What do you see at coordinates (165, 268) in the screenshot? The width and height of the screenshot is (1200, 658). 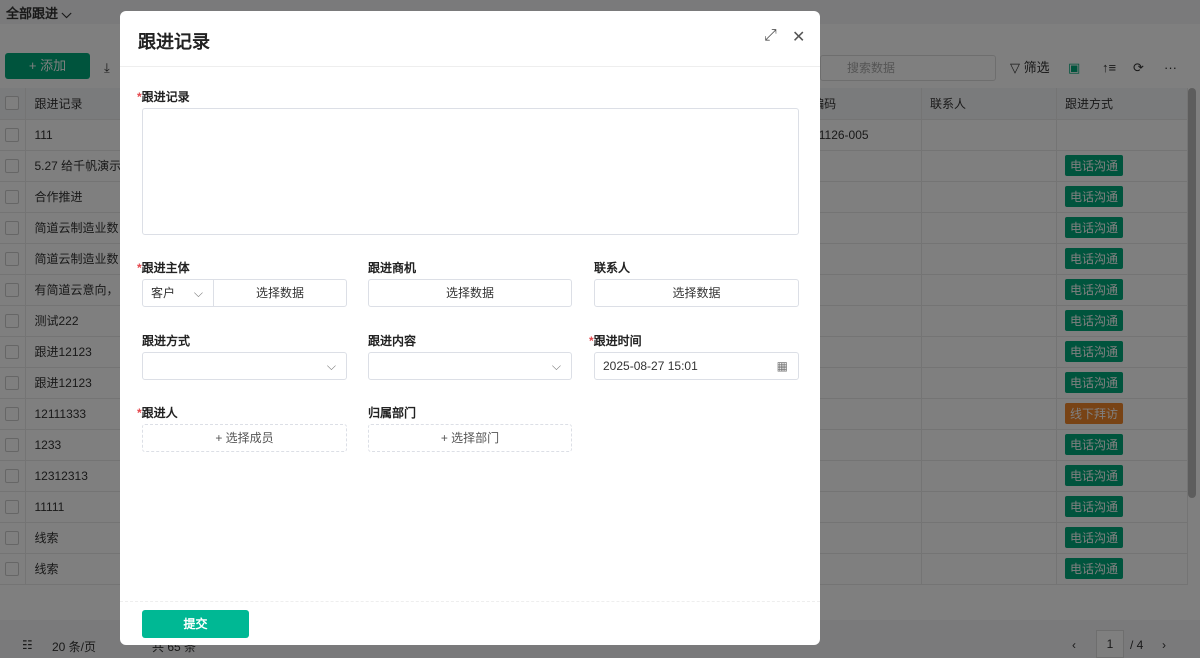 I see `subject-label: 跟进主体` at bounding box center [165, 268].